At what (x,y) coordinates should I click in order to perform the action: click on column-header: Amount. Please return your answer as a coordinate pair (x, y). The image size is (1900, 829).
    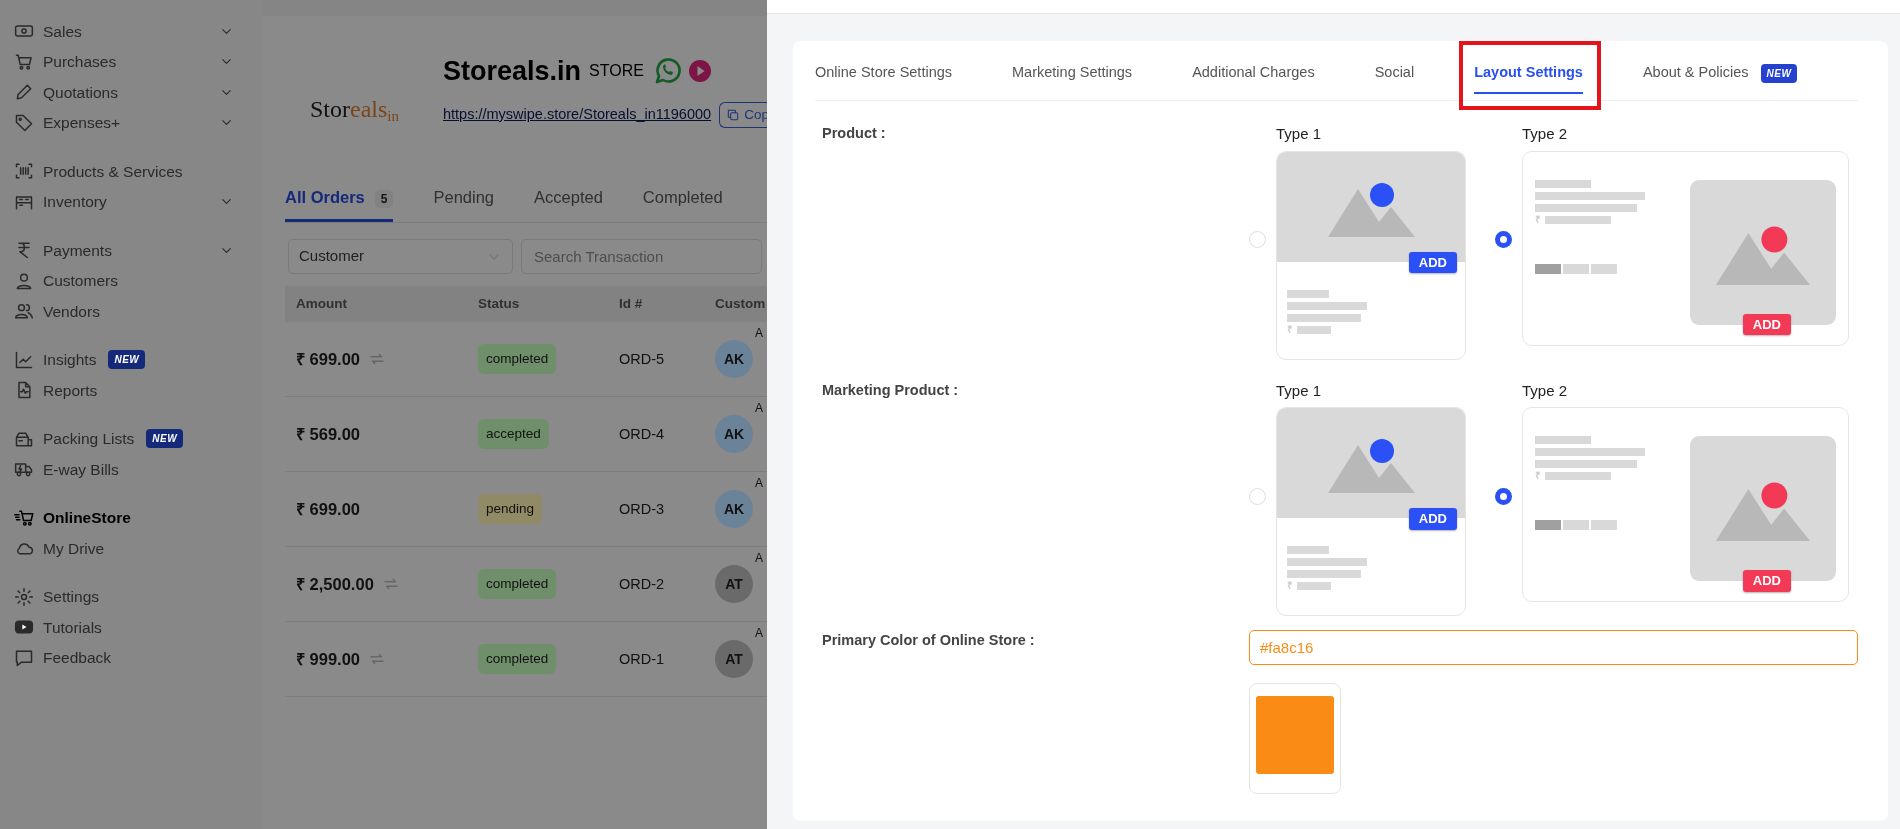
    Looking at the image, I should click on (321, 303).